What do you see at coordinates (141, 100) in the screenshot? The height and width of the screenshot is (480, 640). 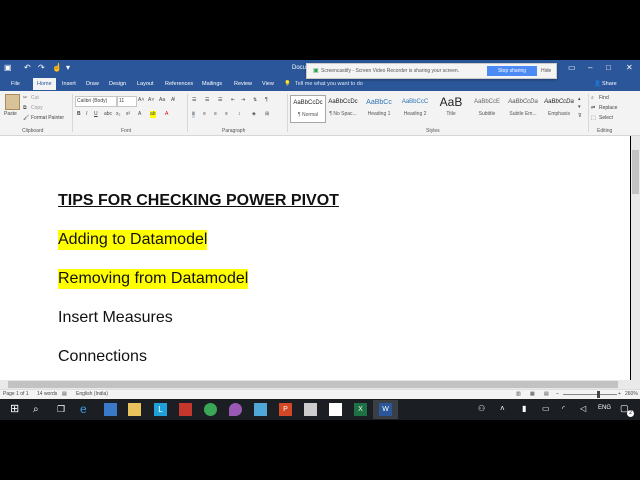 I see `grow-font-icon: A˄` at bounding box center [141, 100].